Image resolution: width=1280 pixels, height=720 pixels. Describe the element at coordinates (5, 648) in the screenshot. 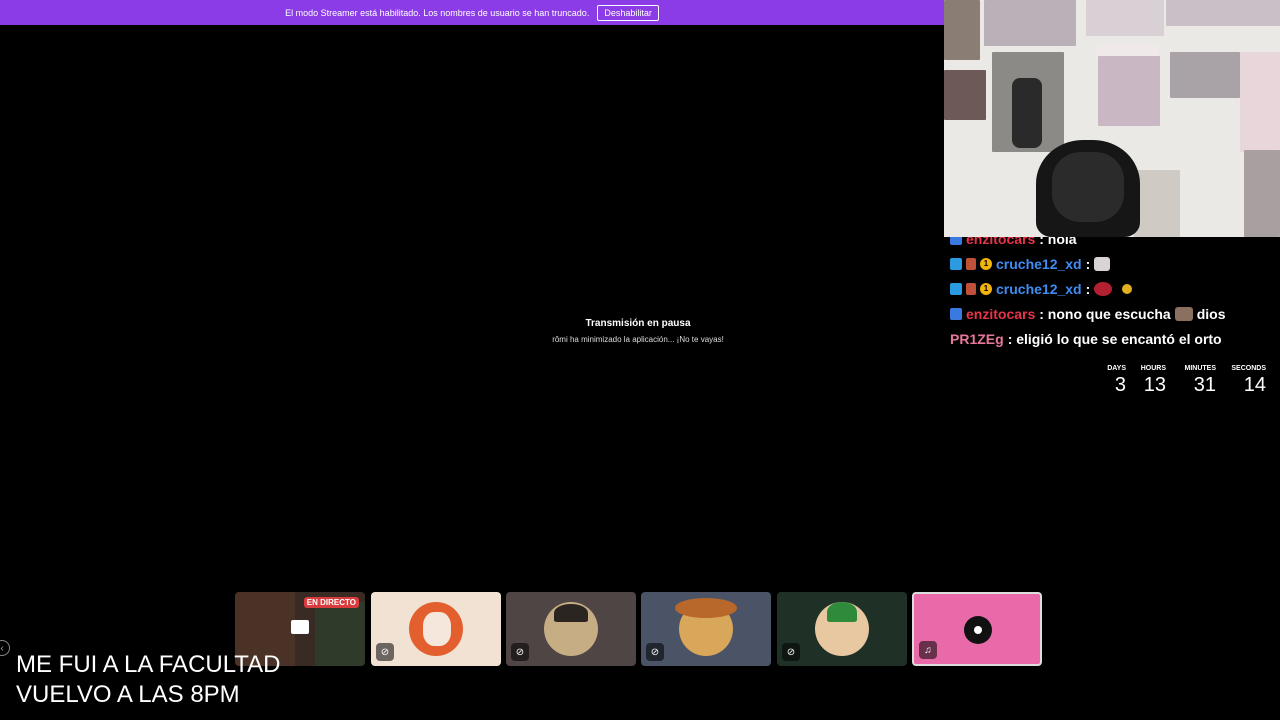

I see `chevron-left-icon: ‹` at that location.